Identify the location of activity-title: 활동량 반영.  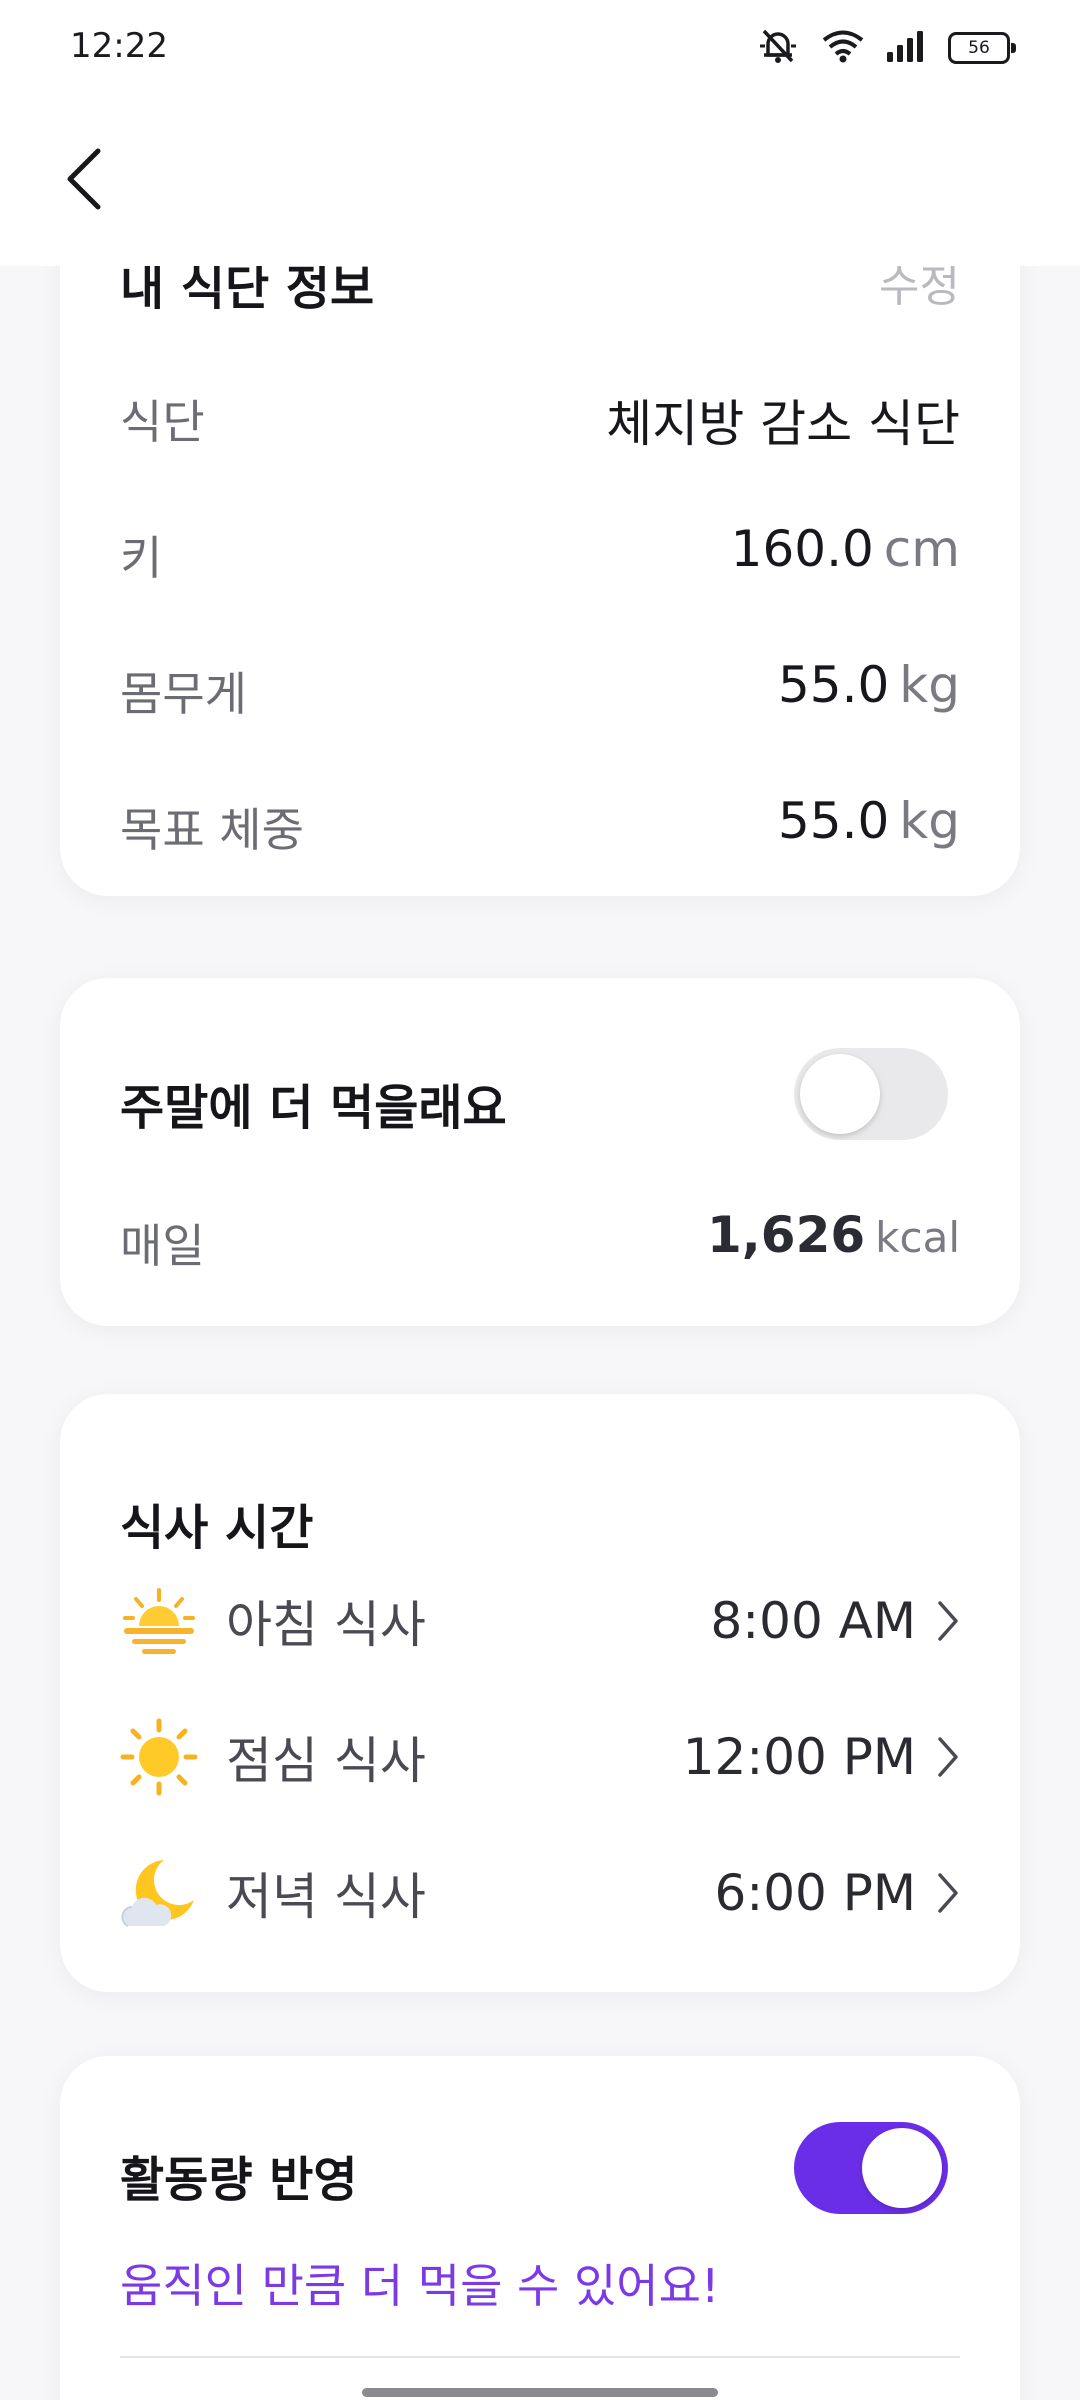
(239, 2180).